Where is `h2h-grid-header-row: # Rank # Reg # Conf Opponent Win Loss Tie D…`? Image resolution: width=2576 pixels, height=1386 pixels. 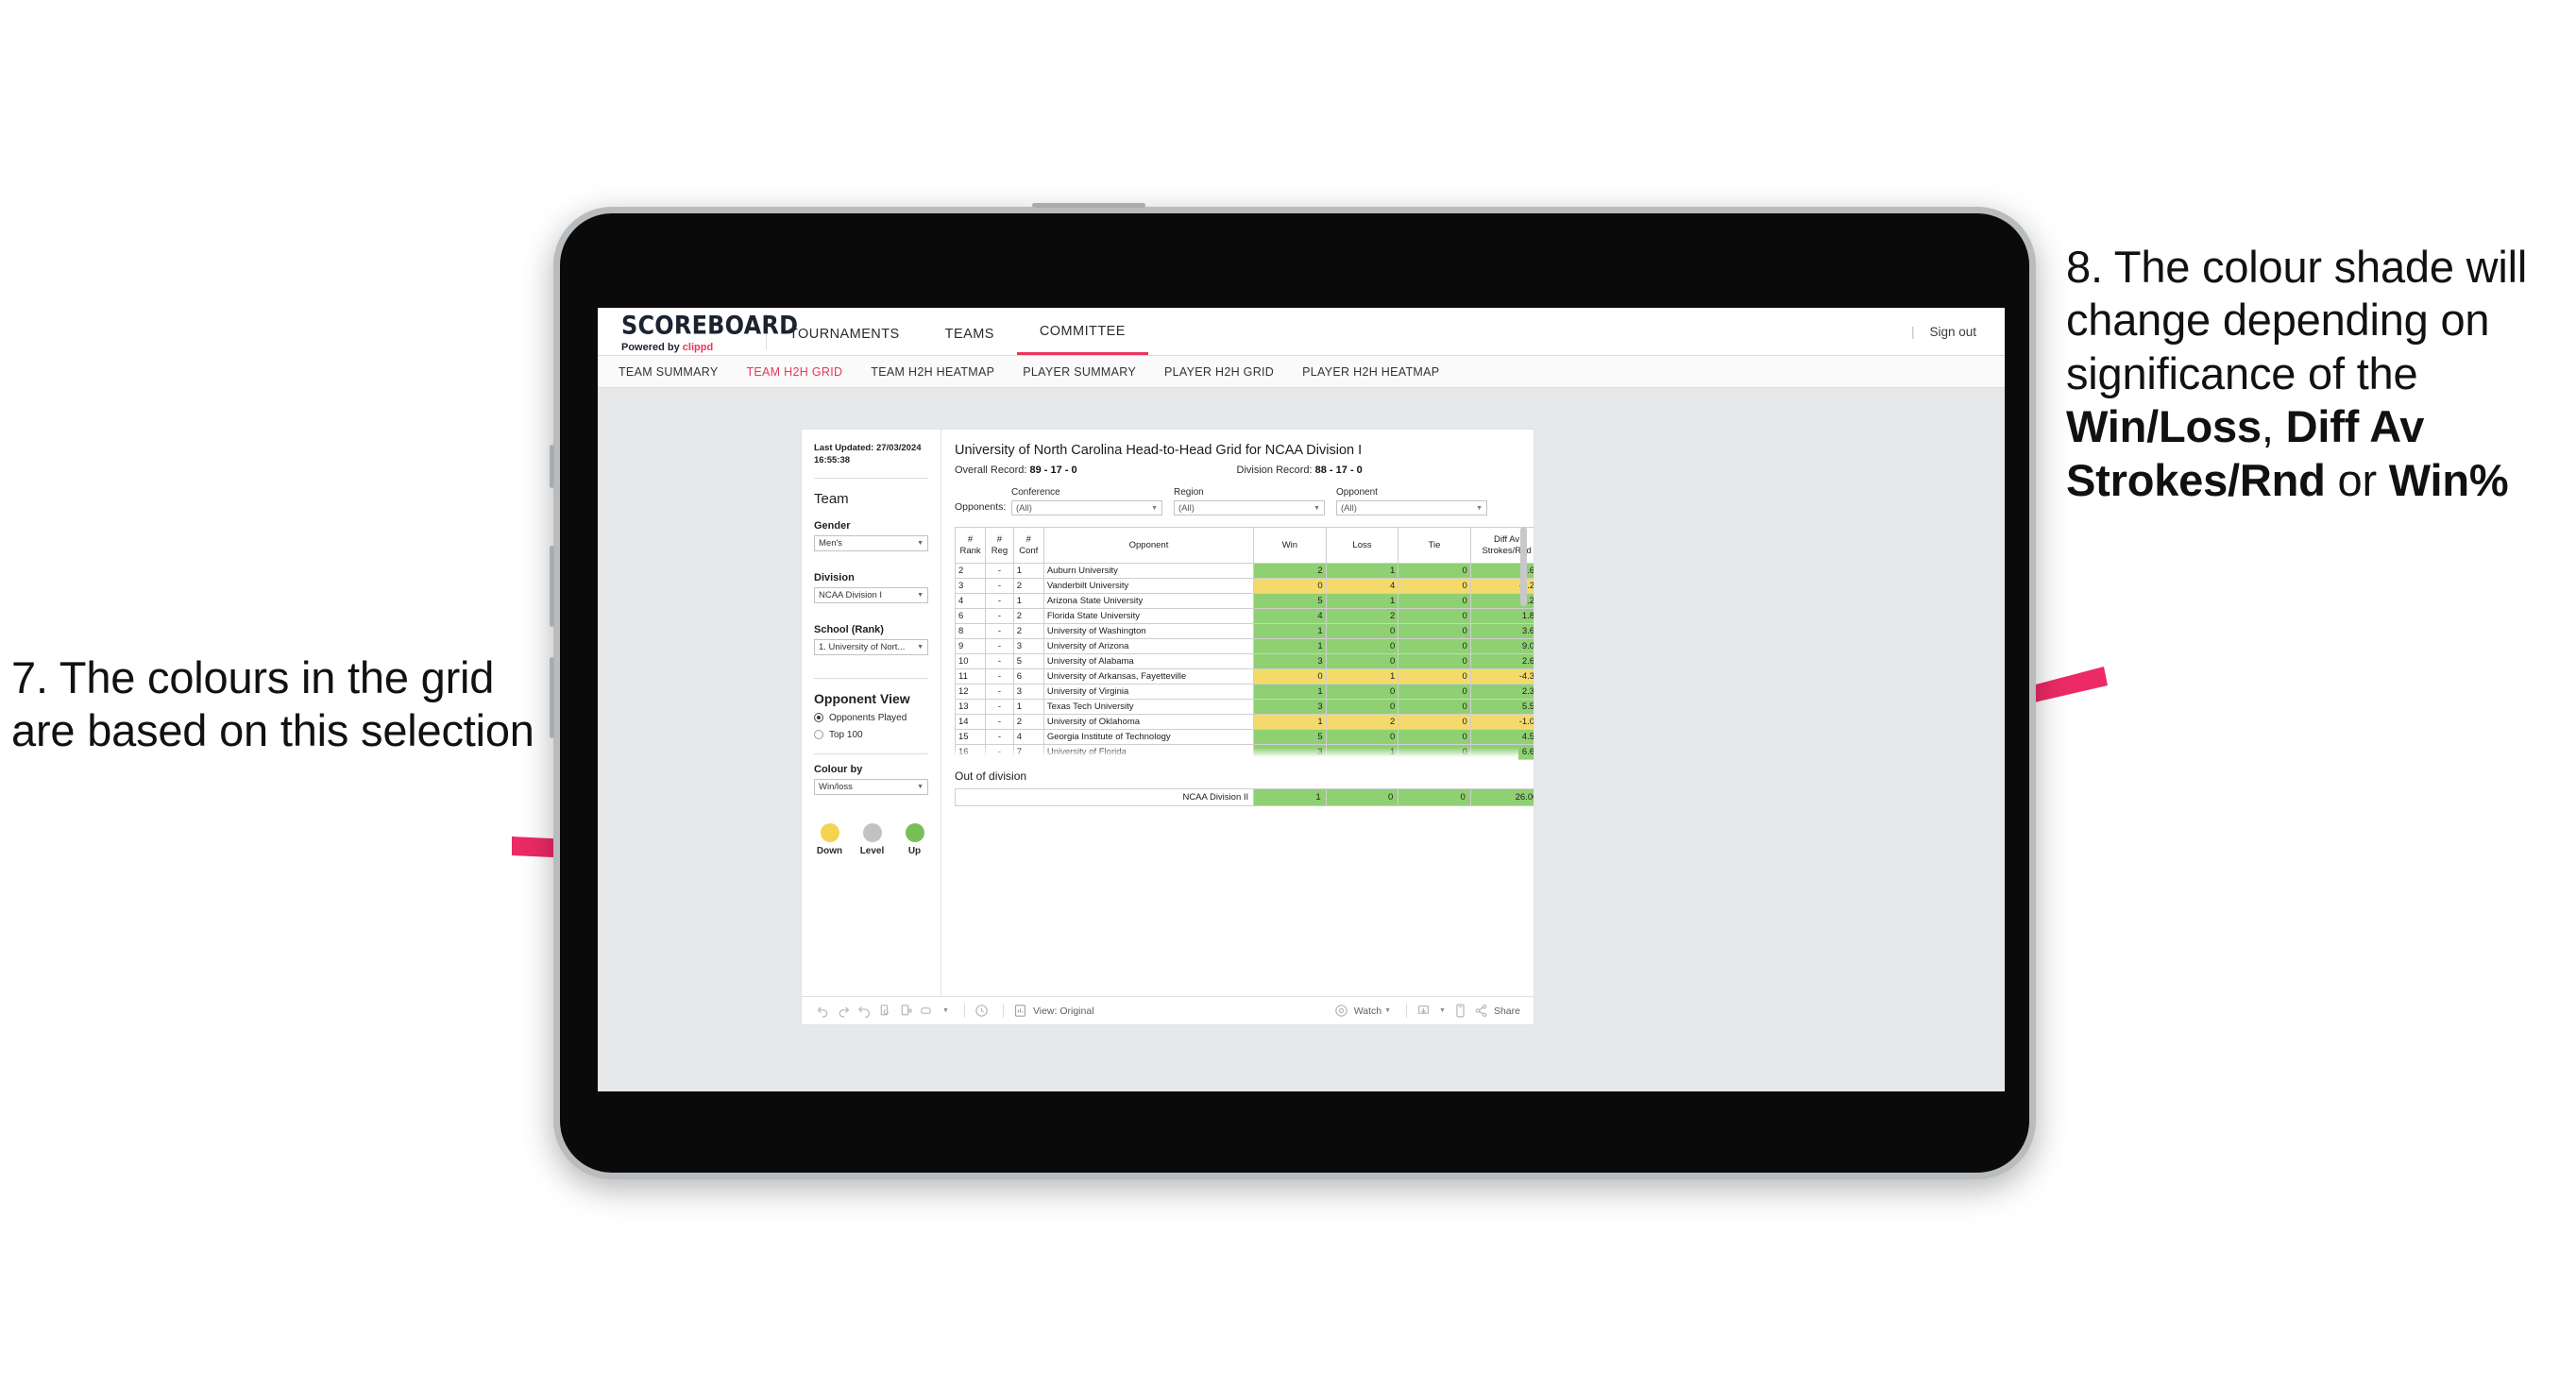
h2h-grid-header-row: # Rank # Reg # Conf Opponent Win Loss Tie D… is located at coordinates (1244, 545).